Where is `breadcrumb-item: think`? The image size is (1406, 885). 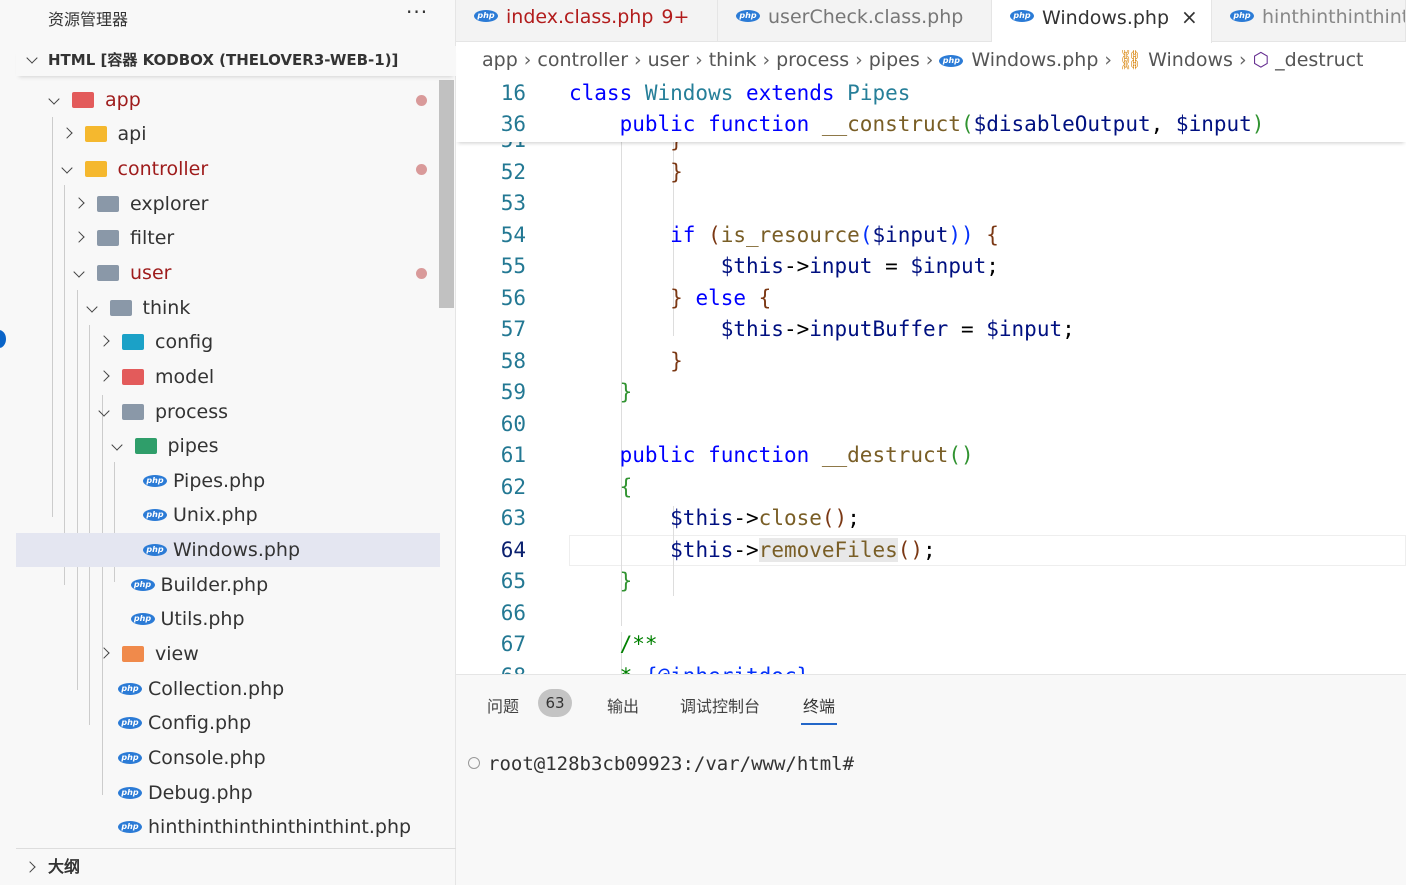
breadcrumb-item: think is located at coordinates (733, 60).